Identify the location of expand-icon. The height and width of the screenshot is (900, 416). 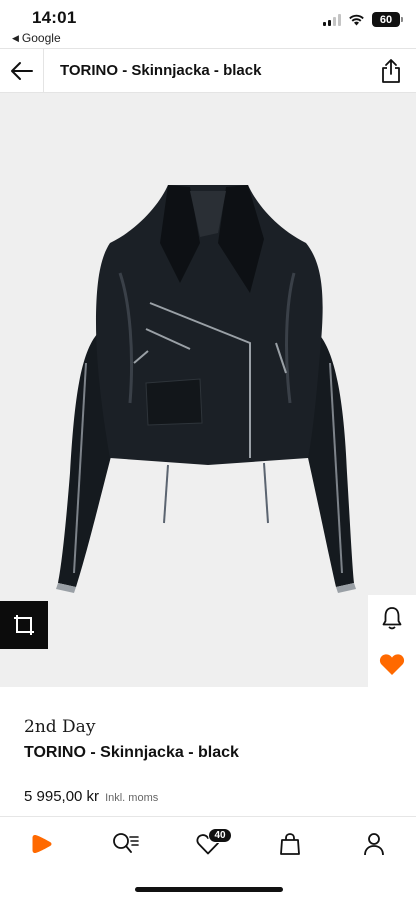
(24, 625).